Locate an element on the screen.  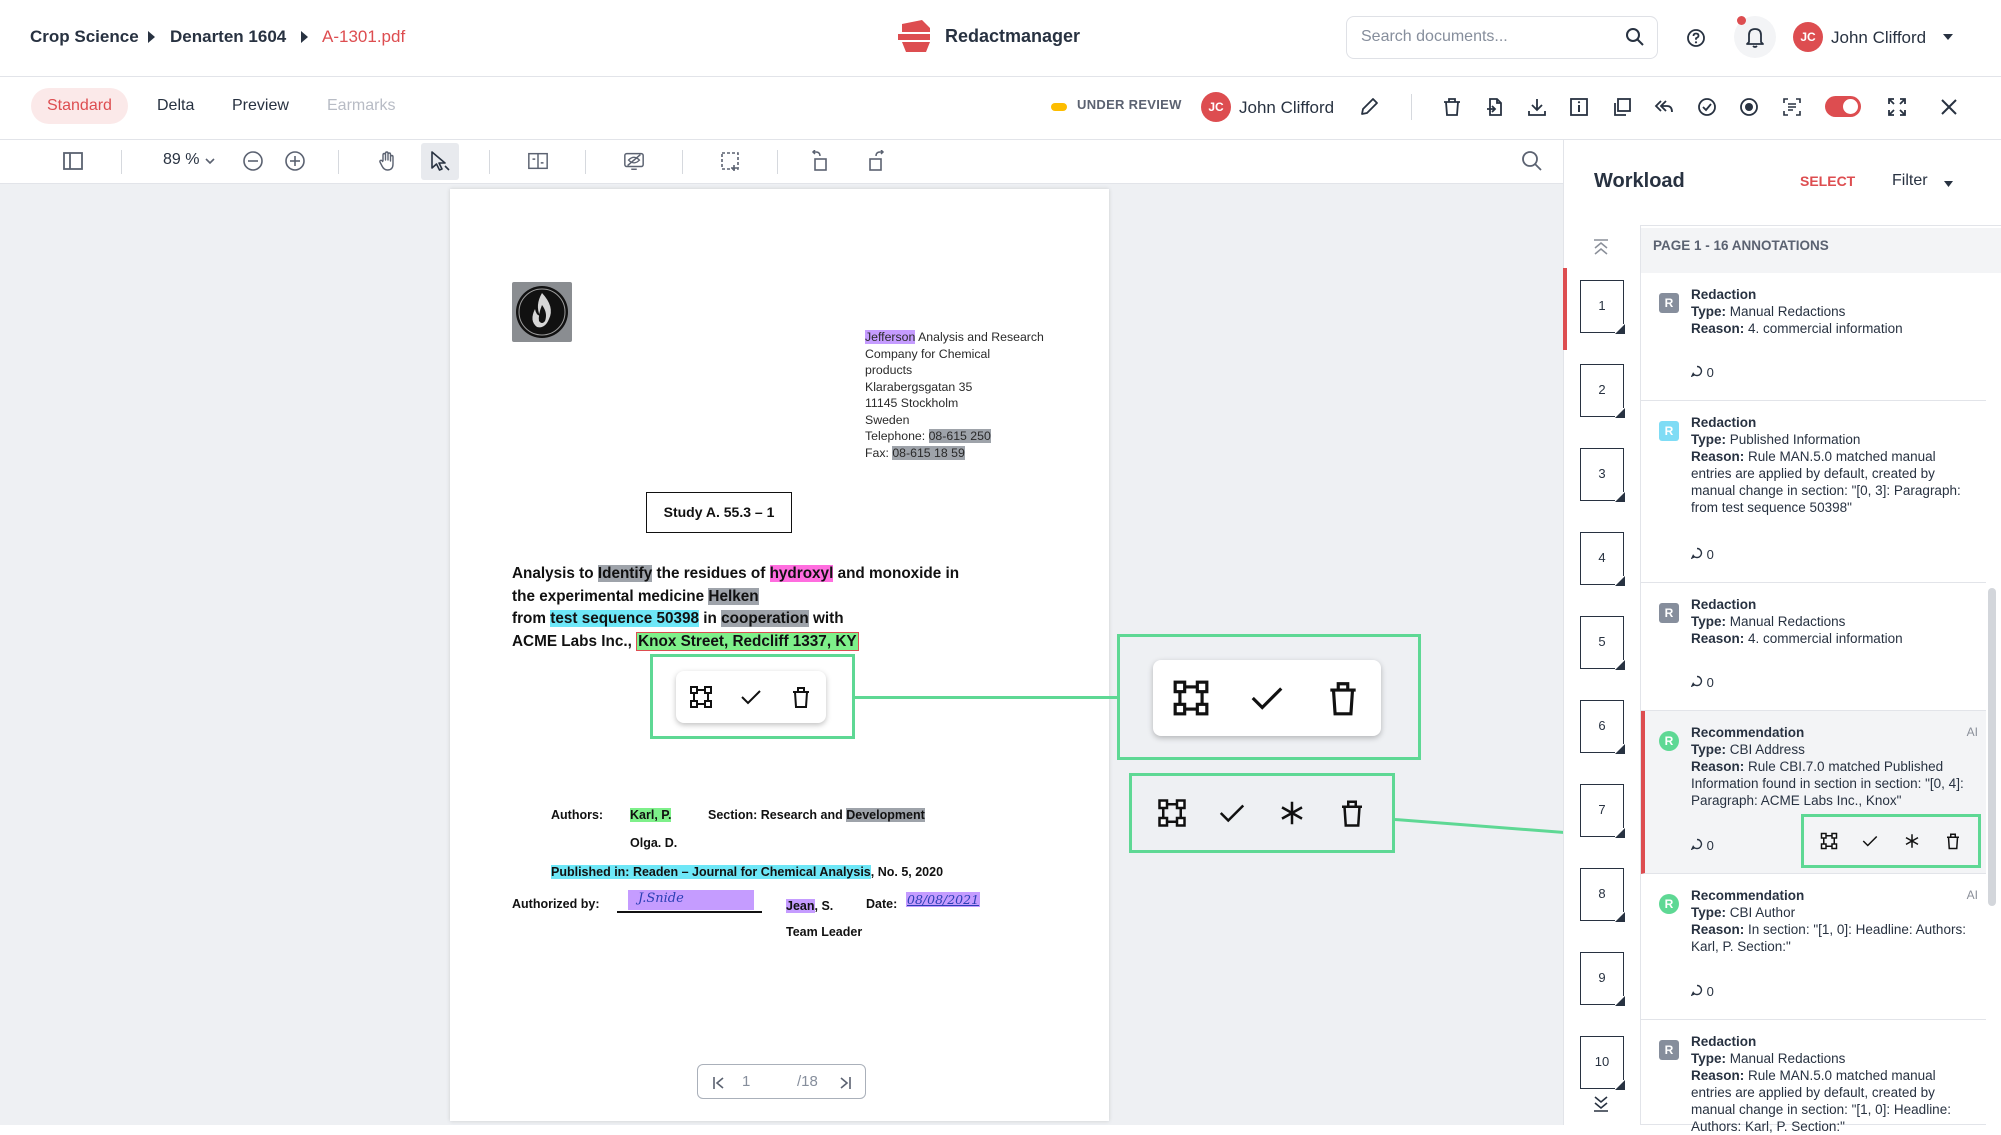
redaction-helken: Helken is located at coordinates (733, 596).